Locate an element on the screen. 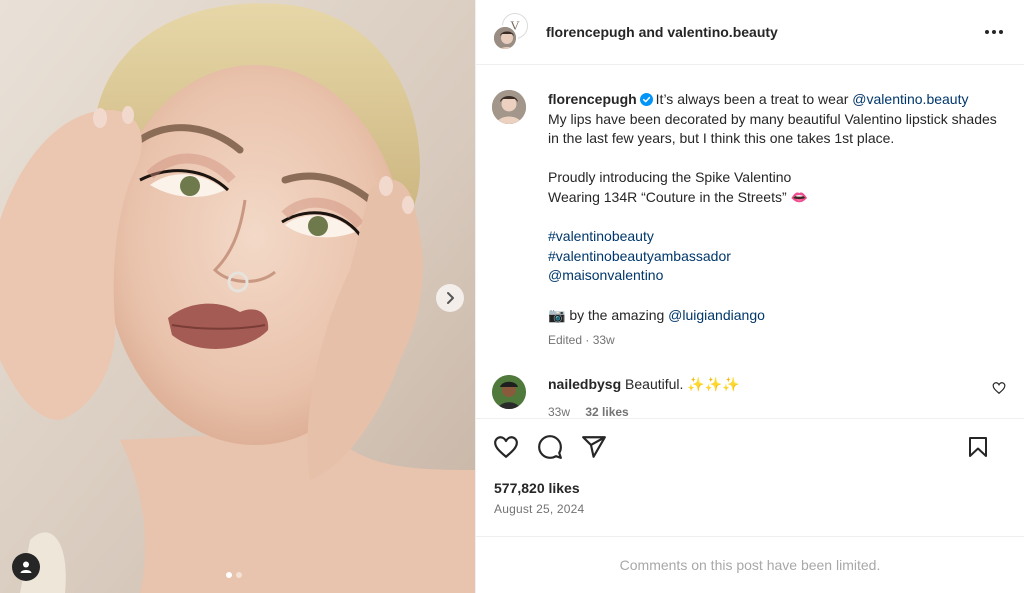 This screenshot has width=1024, height=593. hashtag-link: #valentinobeauty is located at coordinates (778, 237).